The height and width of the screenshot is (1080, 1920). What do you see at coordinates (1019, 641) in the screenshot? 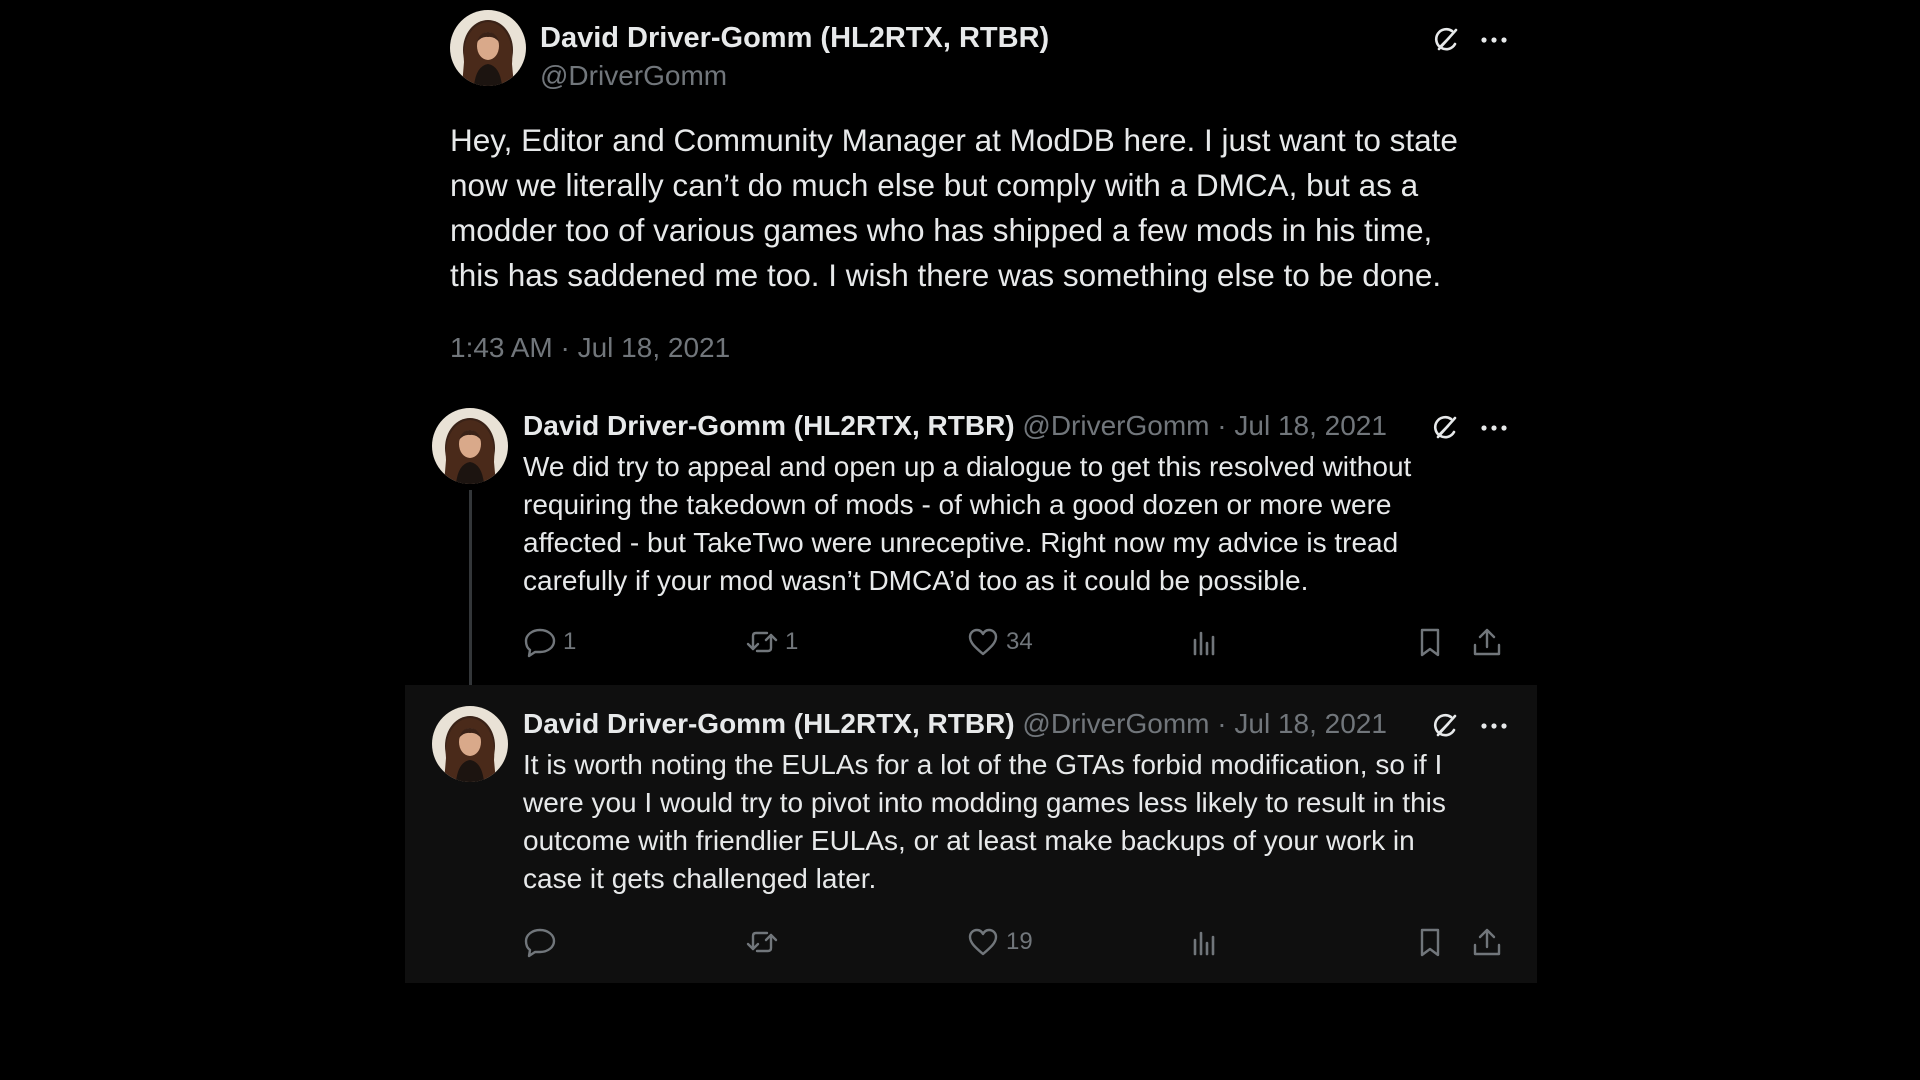
I see `like-count: 34` at bounding box center [1019, 641].